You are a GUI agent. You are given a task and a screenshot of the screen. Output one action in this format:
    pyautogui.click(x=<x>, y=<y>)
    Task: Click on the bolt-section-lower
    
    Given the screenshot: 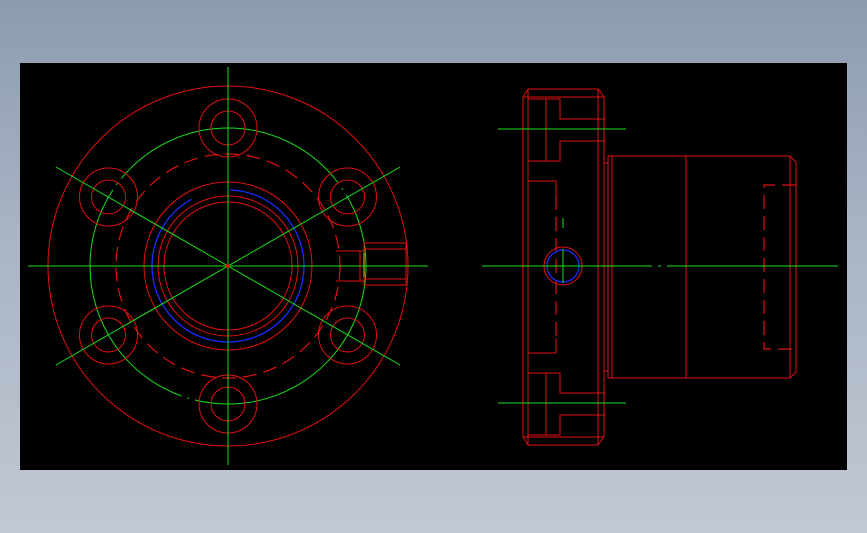 What is the action you would take?
    pyautogui.click(x=566, y=387)
    